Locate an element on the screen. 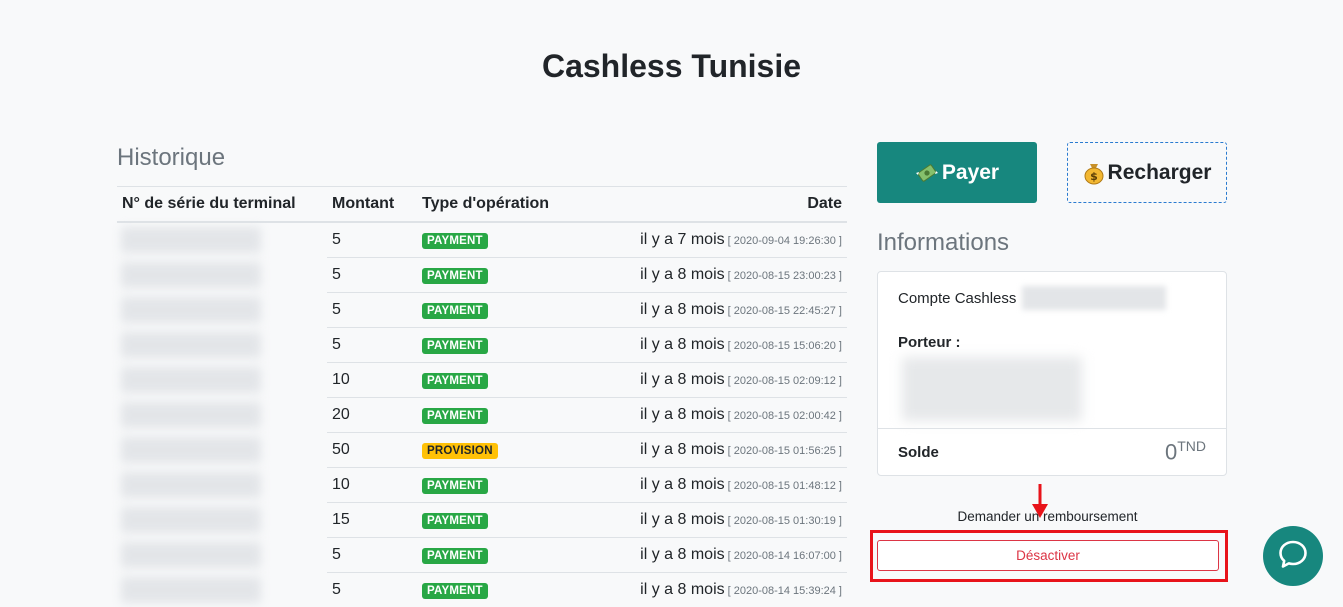  date-cell: il y a 8 mois[ 2020-08-14 15:39:24 ] is located at coordinates (737, 590).